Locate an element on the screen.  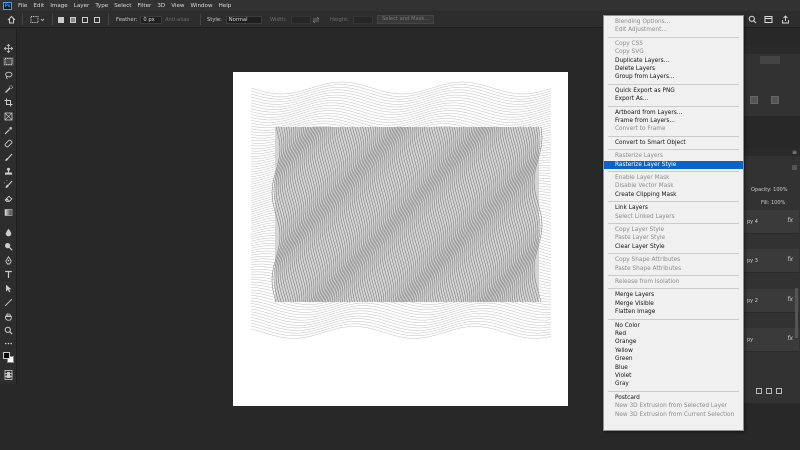
photoshop-logo-icon: Ps is located at coordinates (7, 5).